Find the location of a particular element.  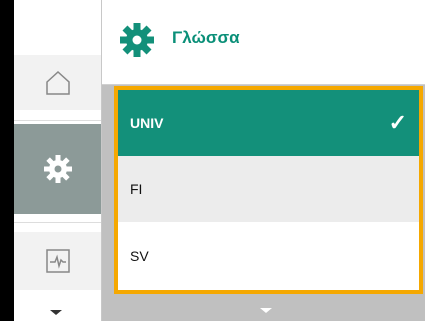

page-title: Γλώσσα is located at coordinates (206, 37).